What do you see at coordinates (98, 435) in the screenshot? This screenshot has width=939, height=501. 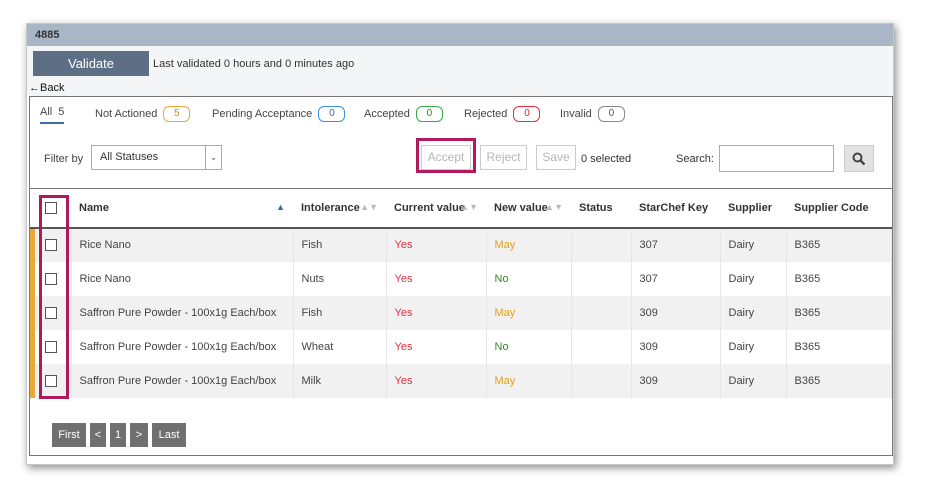 I see `pager-prev-button: <` at bounding box center [98, 435].